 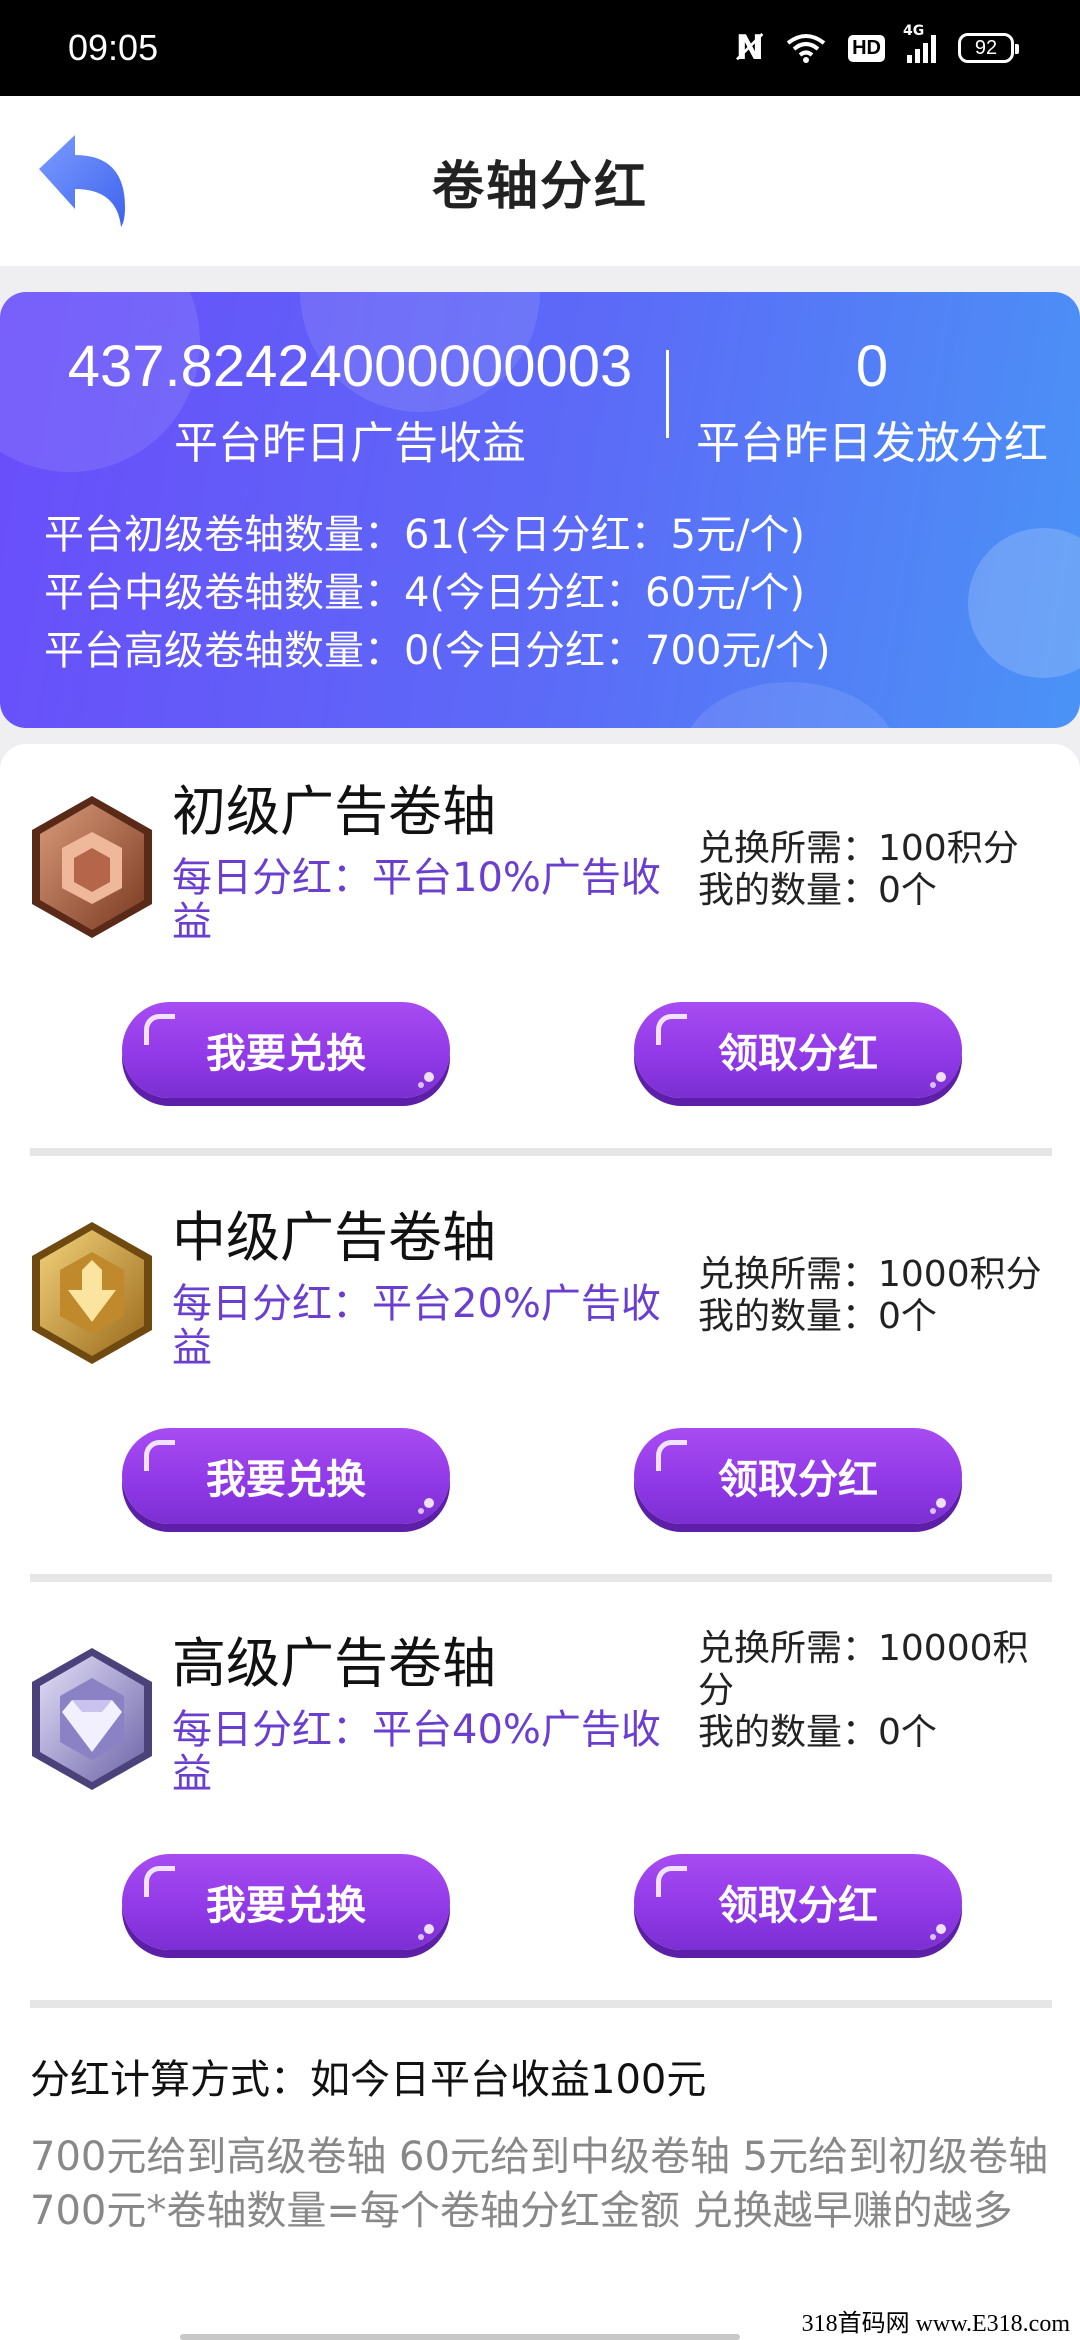 I want to click on diamond-emblem-icon, so click(x=92, y=1719).